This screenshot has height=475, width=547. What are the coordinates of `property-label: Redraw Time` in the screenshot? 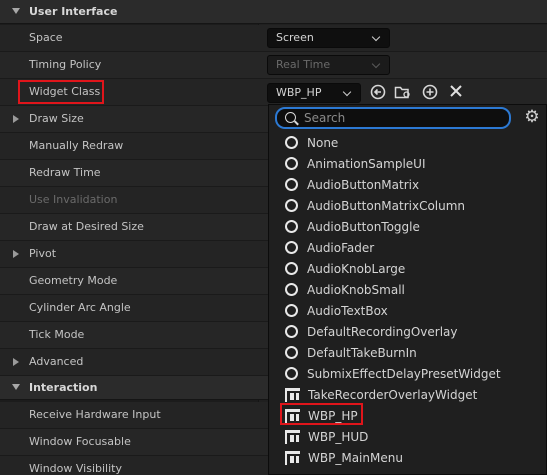 It's located at (65, 172).